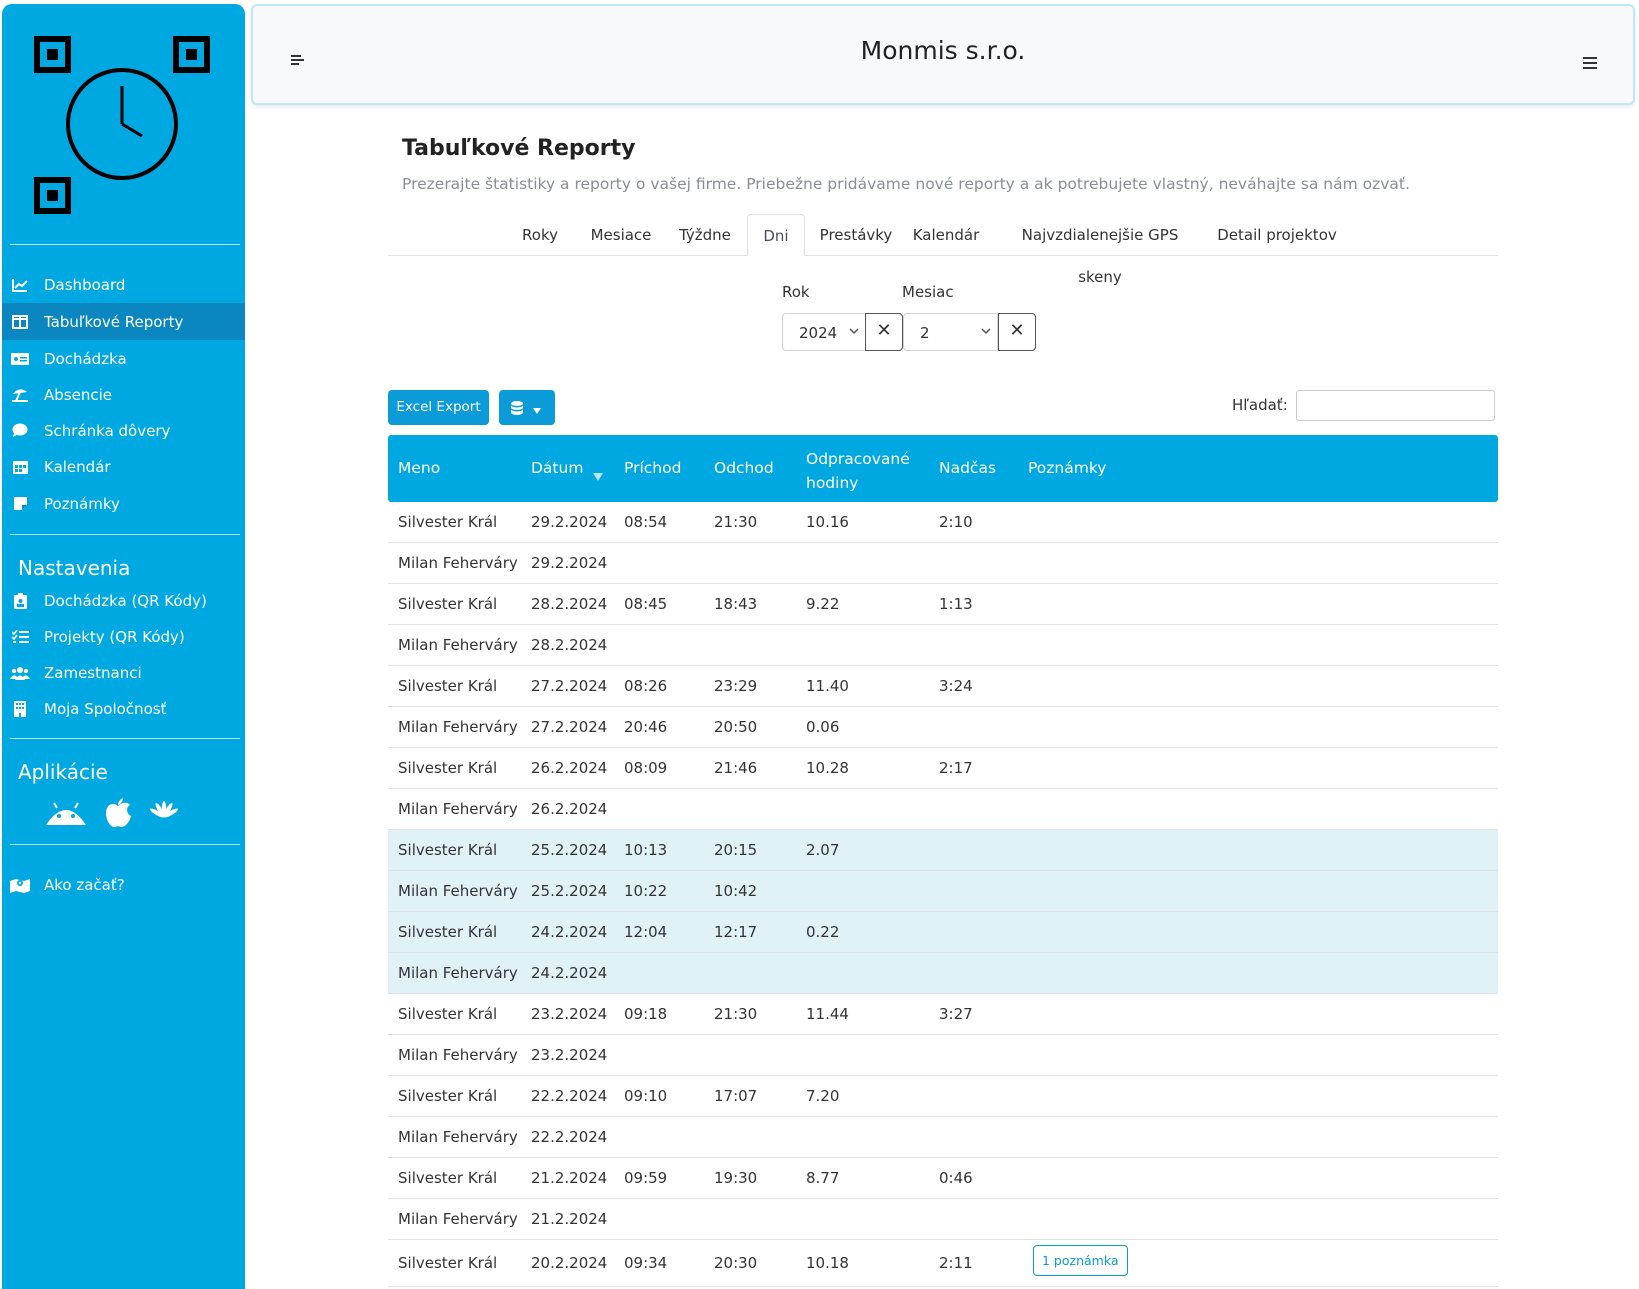  I want to click on sidebar-item-poznamky: Poznámky, so click(123, 503).